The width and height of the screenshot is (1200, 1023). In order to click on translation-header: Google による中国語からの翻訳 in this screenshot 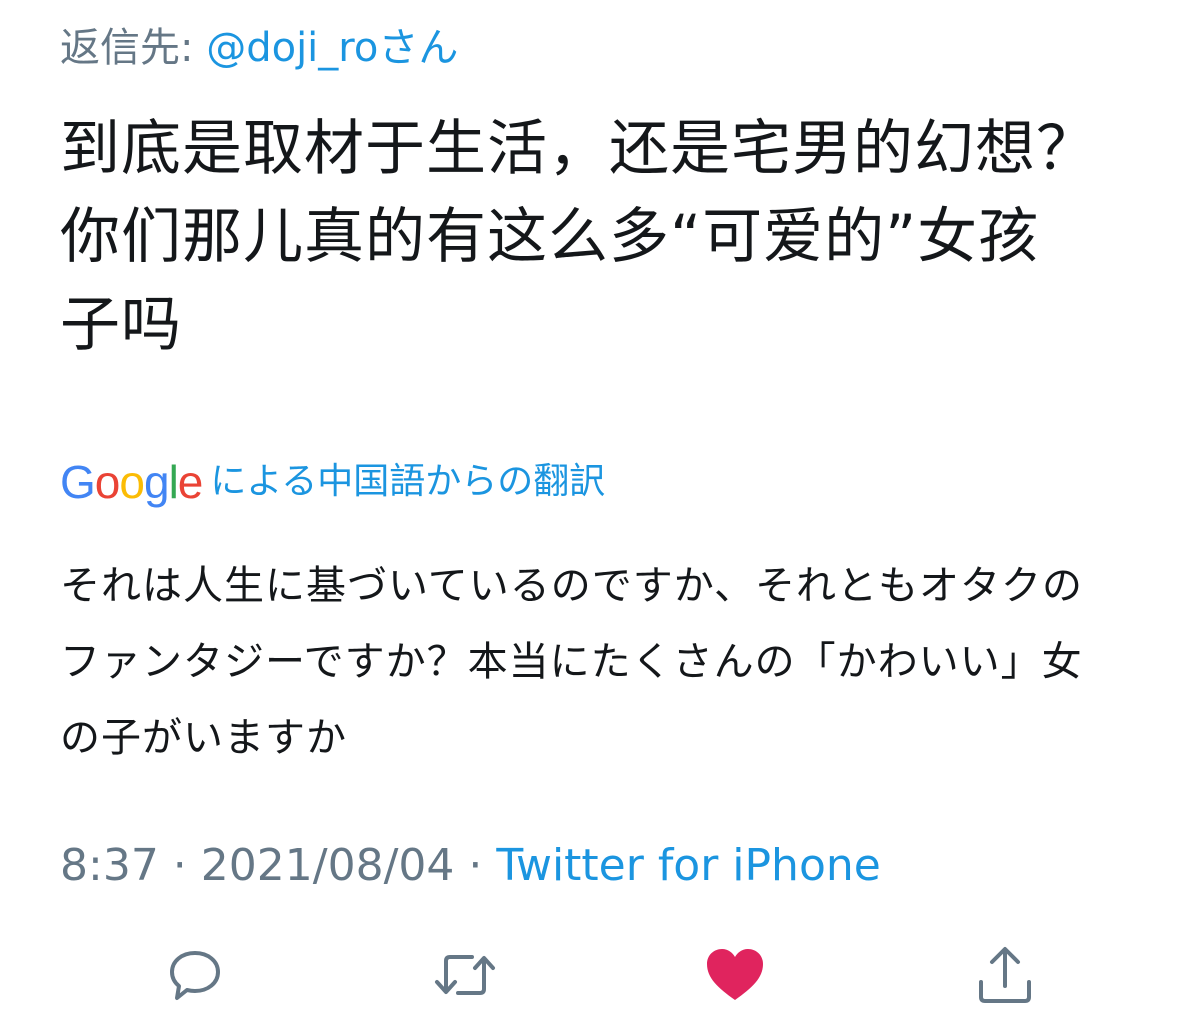, I will do `click(332, 482)`.